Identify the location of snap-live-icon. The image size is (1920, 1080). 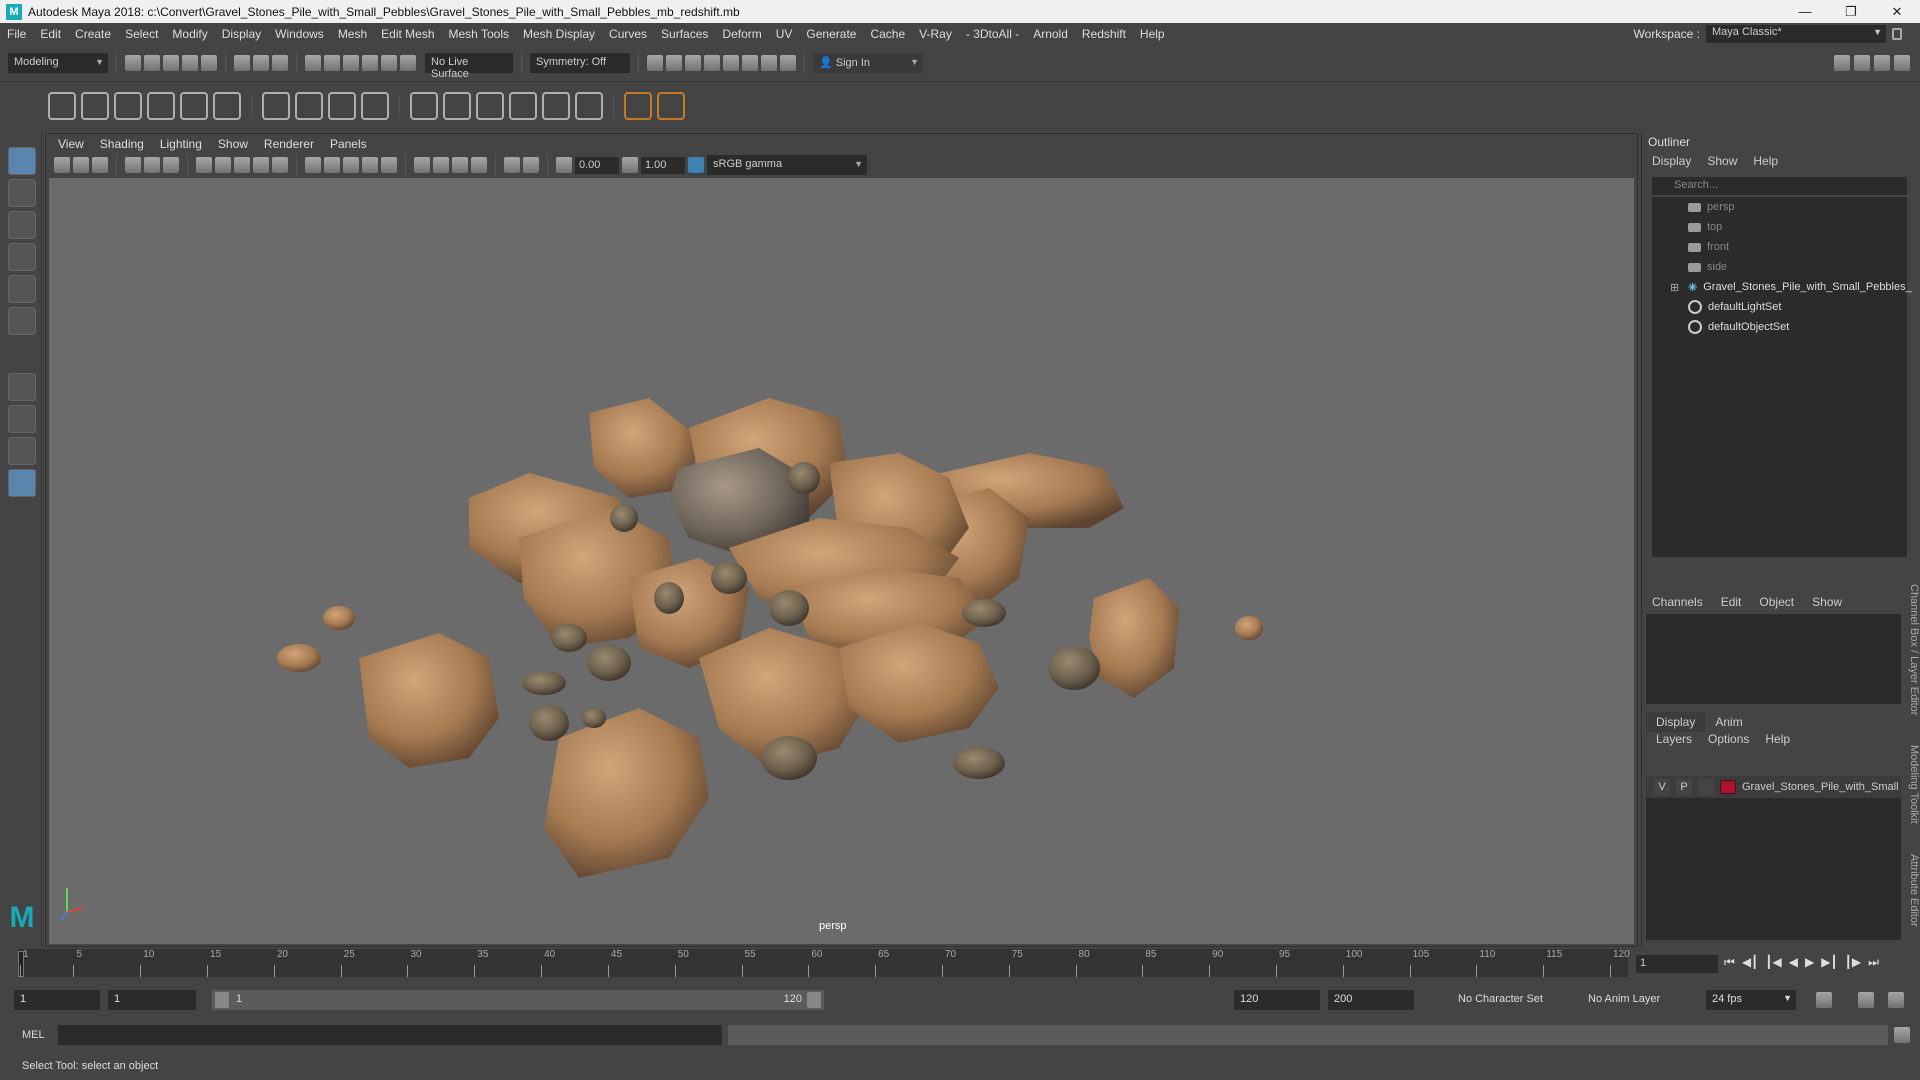
(389, 63).